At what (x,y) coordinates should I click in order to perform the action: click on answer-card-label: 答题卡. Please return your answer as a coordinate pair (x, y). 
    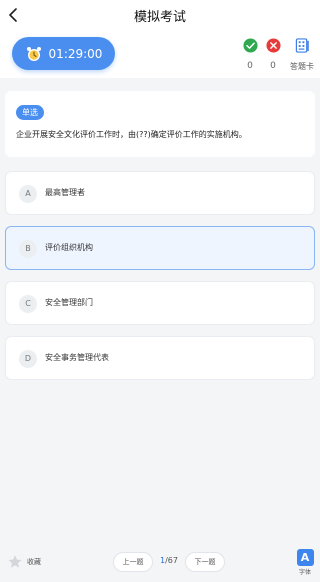
    Looking at the image, I should click on (302, 66).